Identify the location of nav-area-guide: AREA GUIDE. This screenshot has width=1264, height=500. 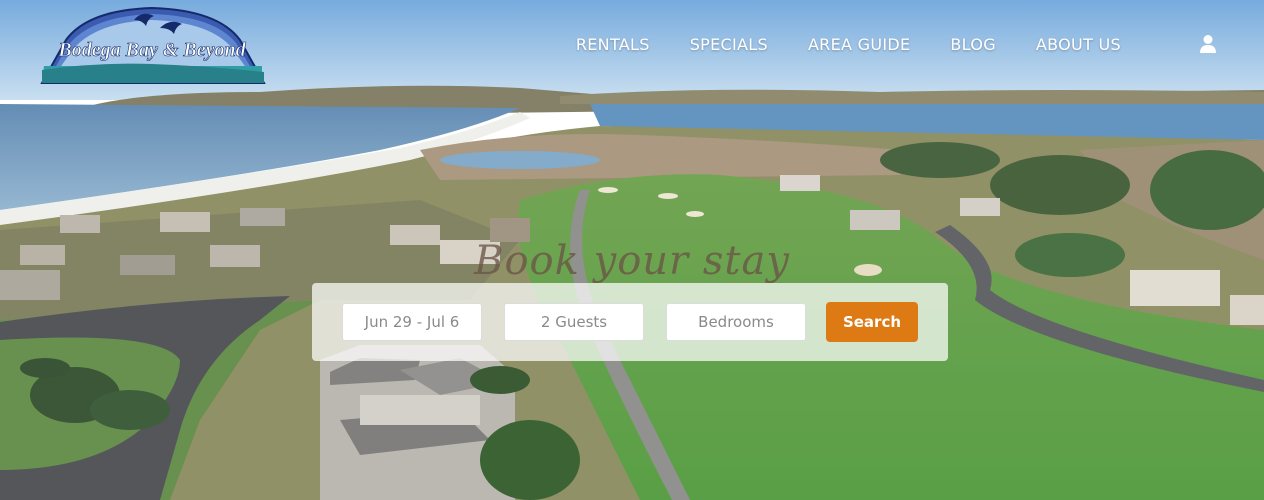
(859, 44).